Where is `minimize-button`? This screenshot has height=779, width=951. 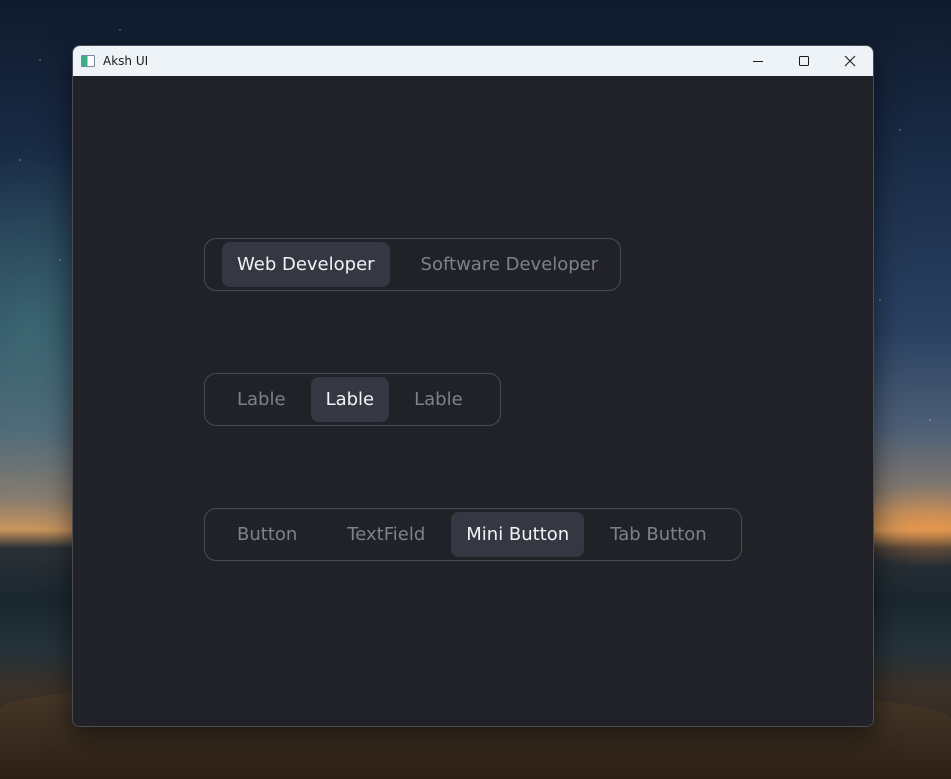
minimize-button is located at coordinates (758, 61).